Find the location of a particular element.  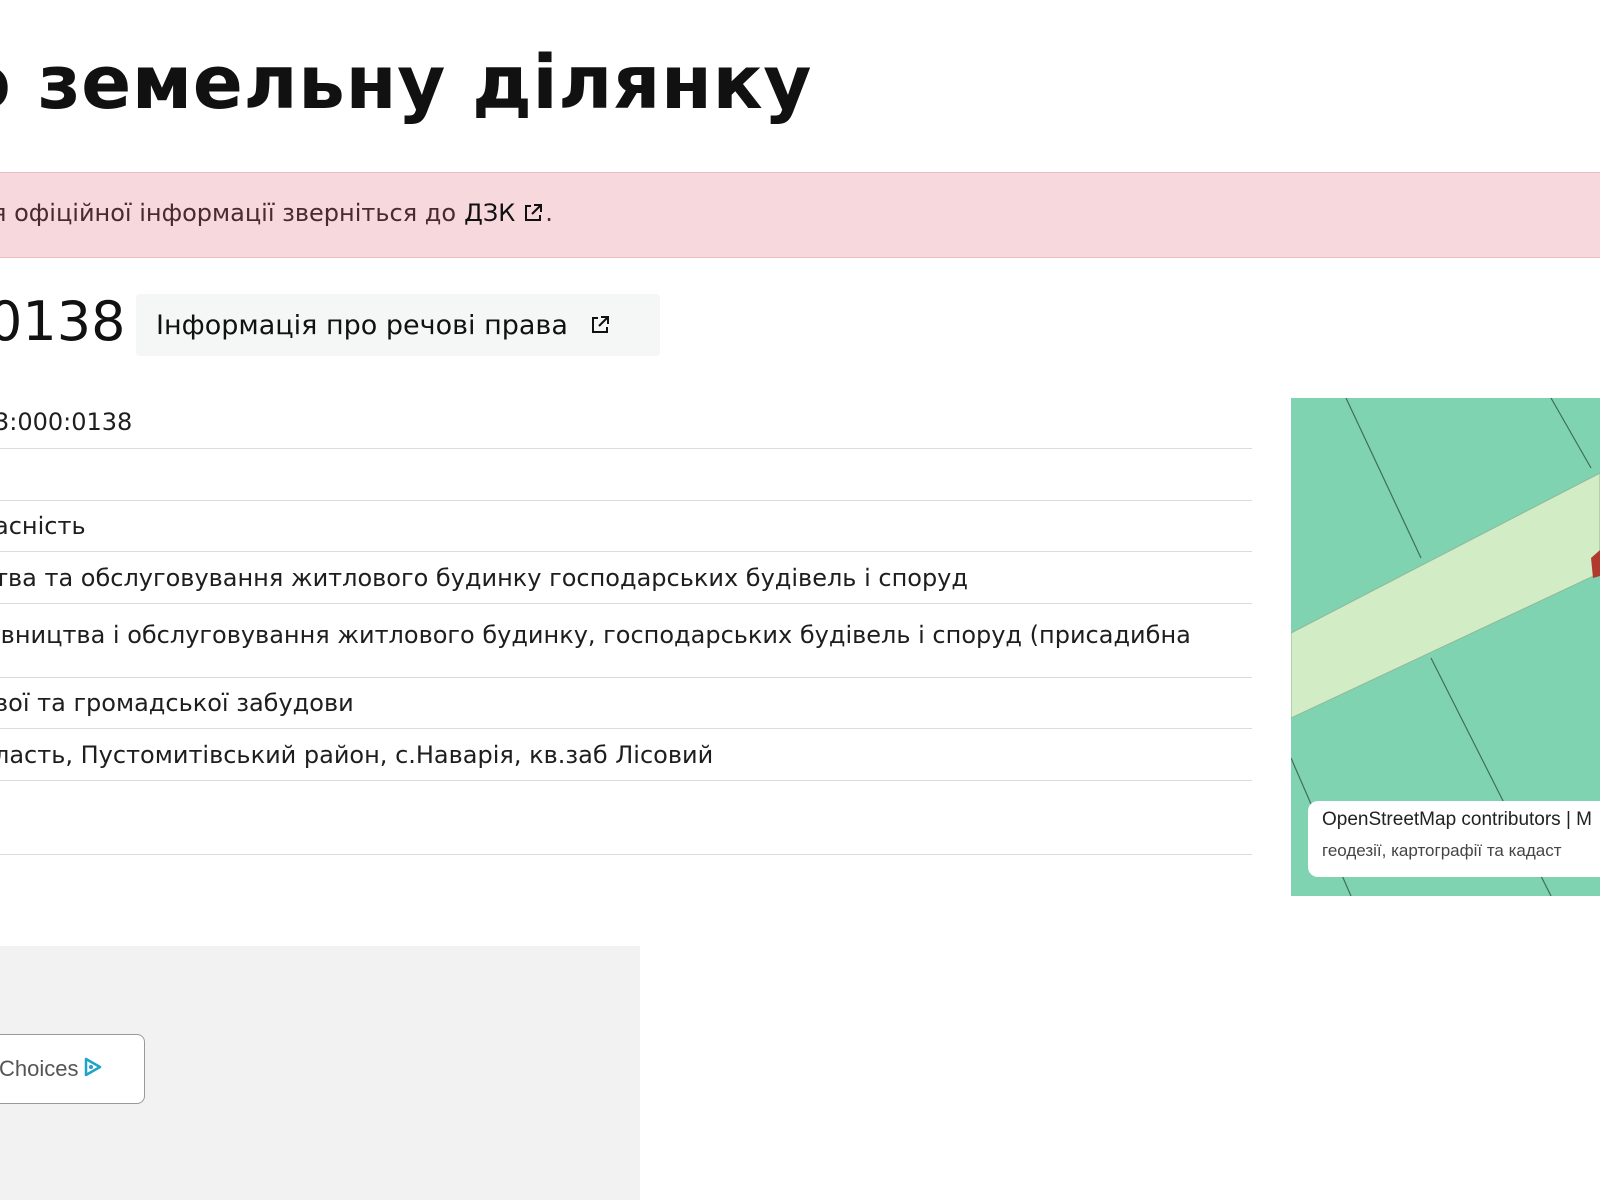

map-attribution-cadastre: геодезії, картографії та кадаст is located at coordinates (1442, 850).